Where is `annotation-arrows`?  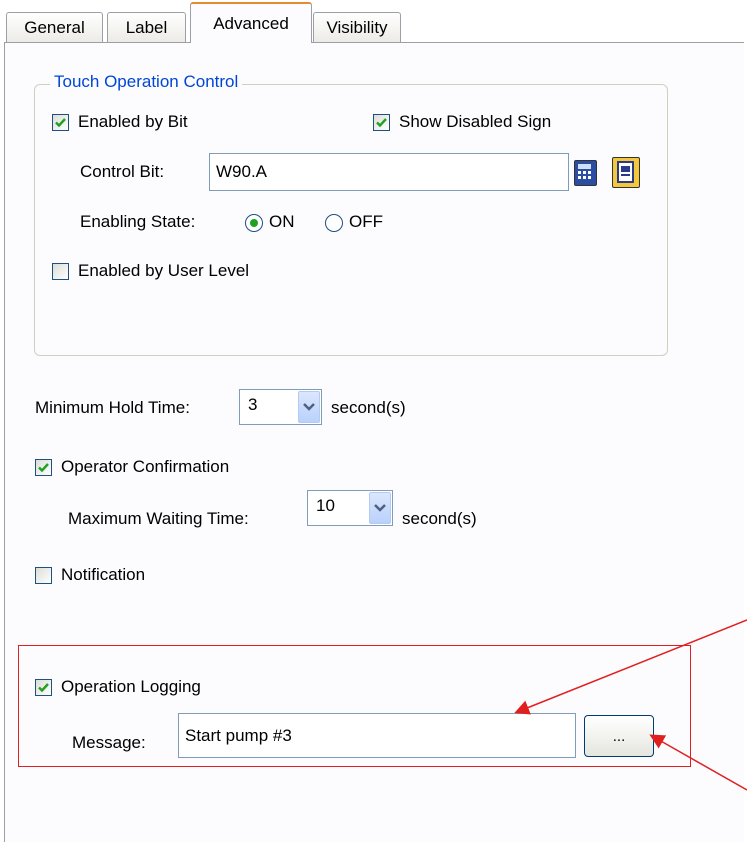 annotation-arrows is located at coordinates (630, 705).